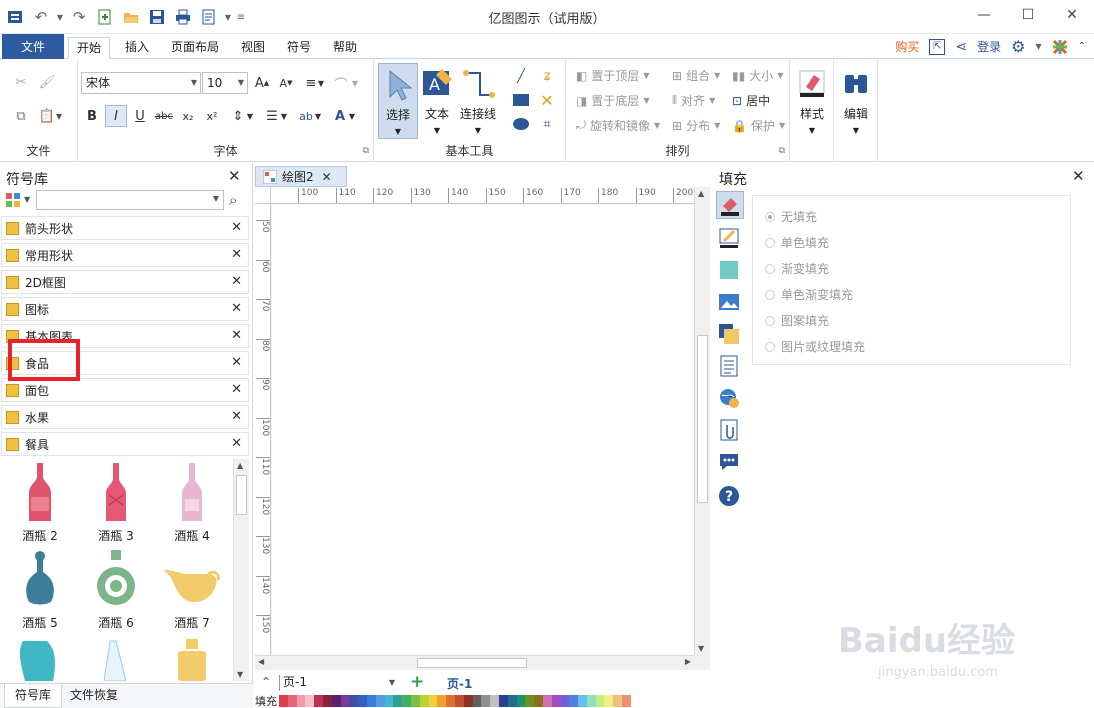 The image size is (1094, 708). I want to click on rectangle-tool-icon, so click(521, 100).